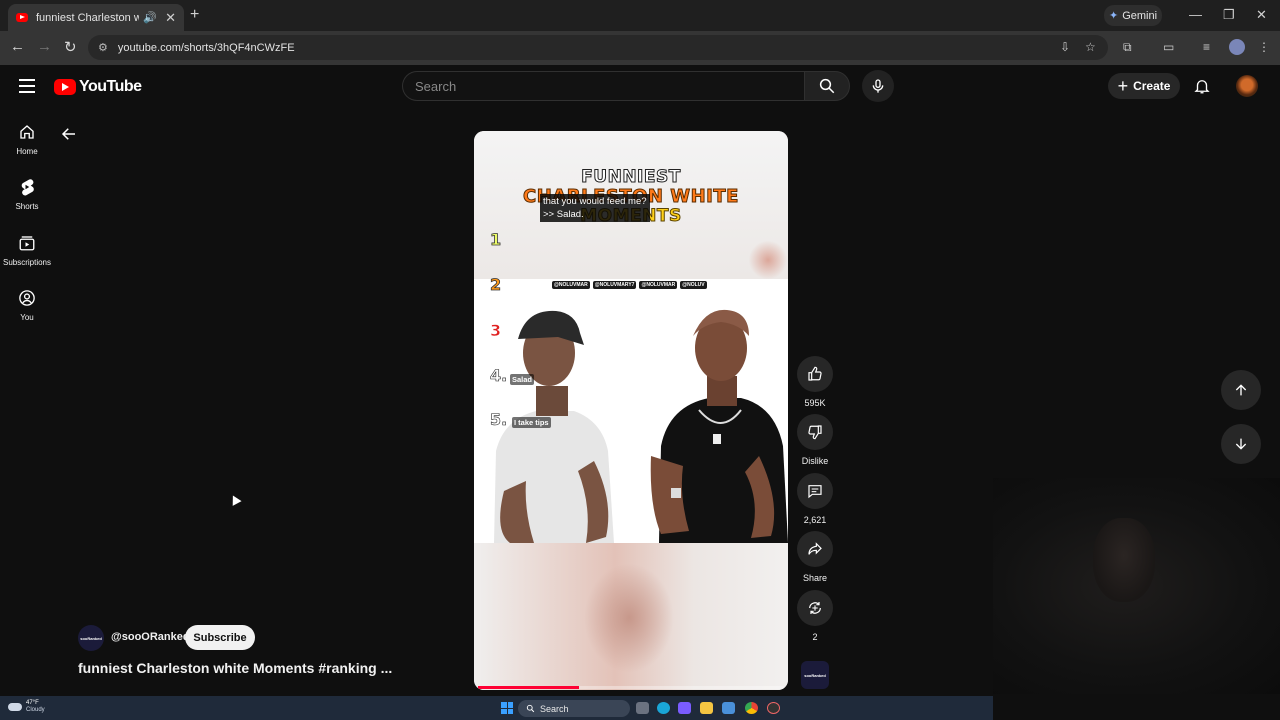 The image size is (1280, 720). What do you see at coordinates (574, 708) in the screenshot?
I see `taskbar-search: Search` at bounding box center [574, 708].